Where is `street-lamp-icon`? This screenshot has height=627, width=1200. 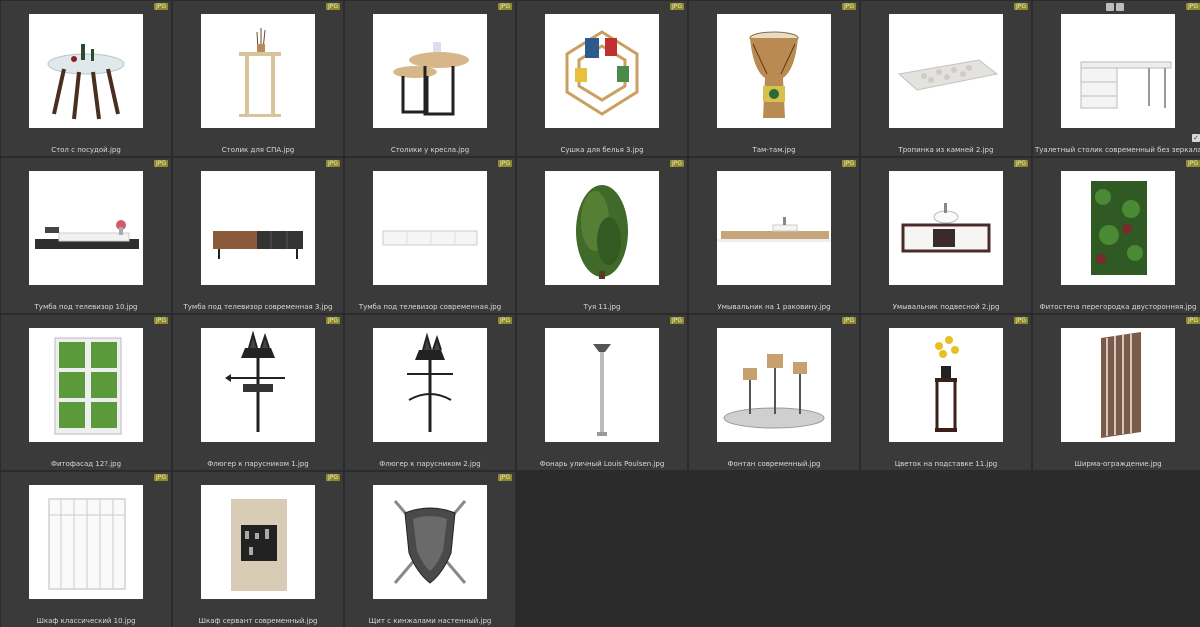
street-lamp-icon is located at coordinates (602, 390).